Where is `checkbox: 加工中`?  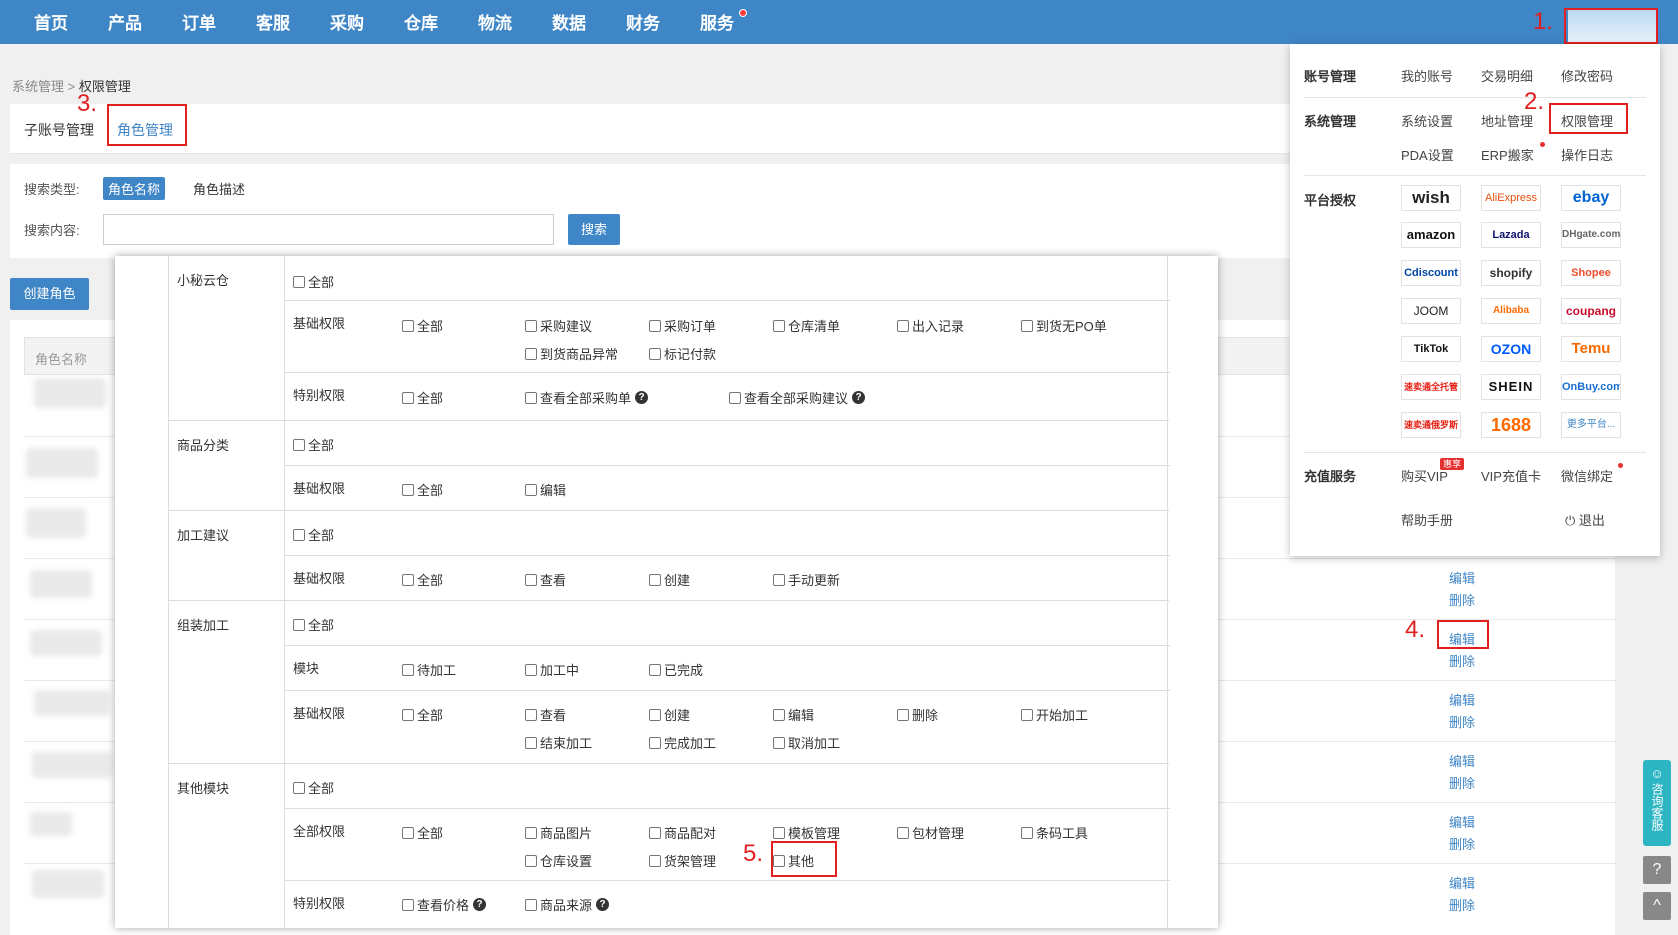
checkbox: 加工中 is located at coordinates (552, 669).